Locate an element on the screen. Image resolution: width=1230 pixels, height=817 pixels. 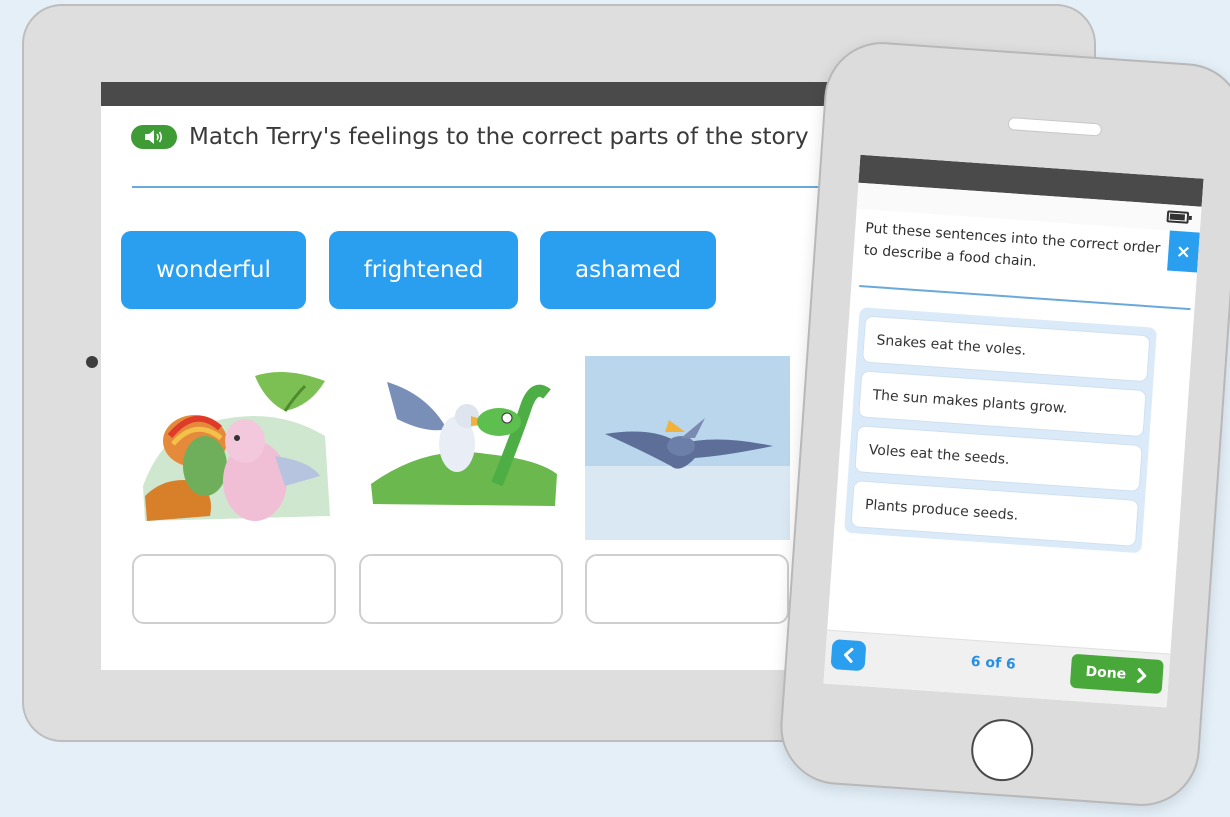
speaker-icon is located at coordinates (154, 137).